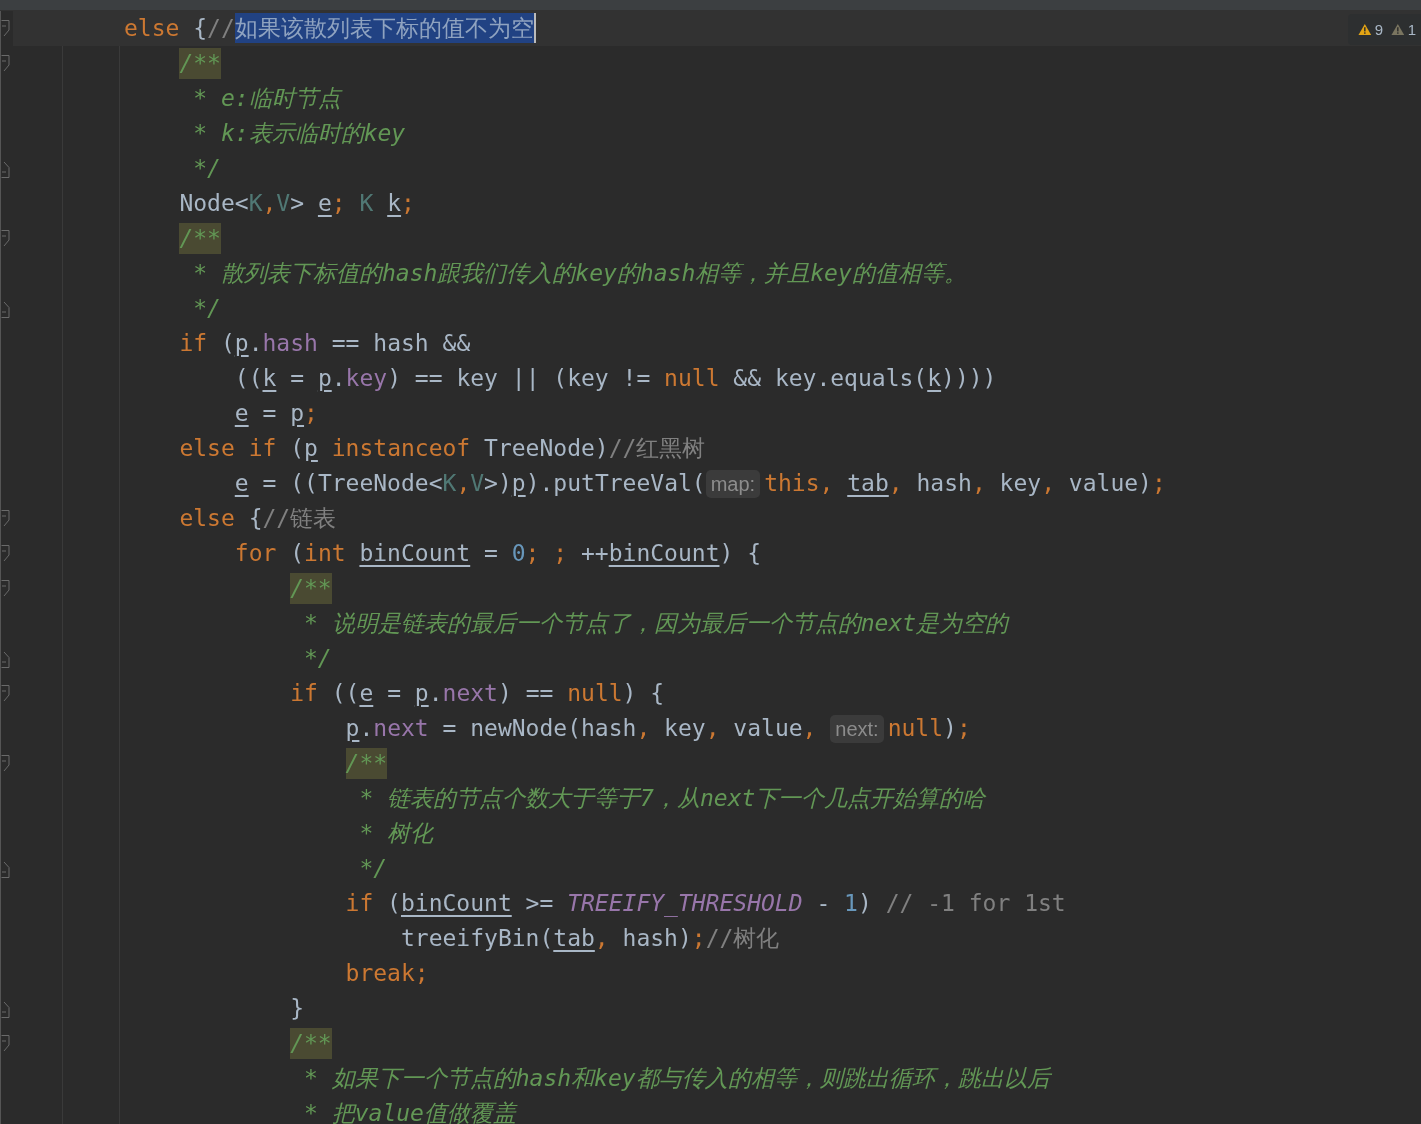  I want to click on warning-count: 1, so click(1411, 29).